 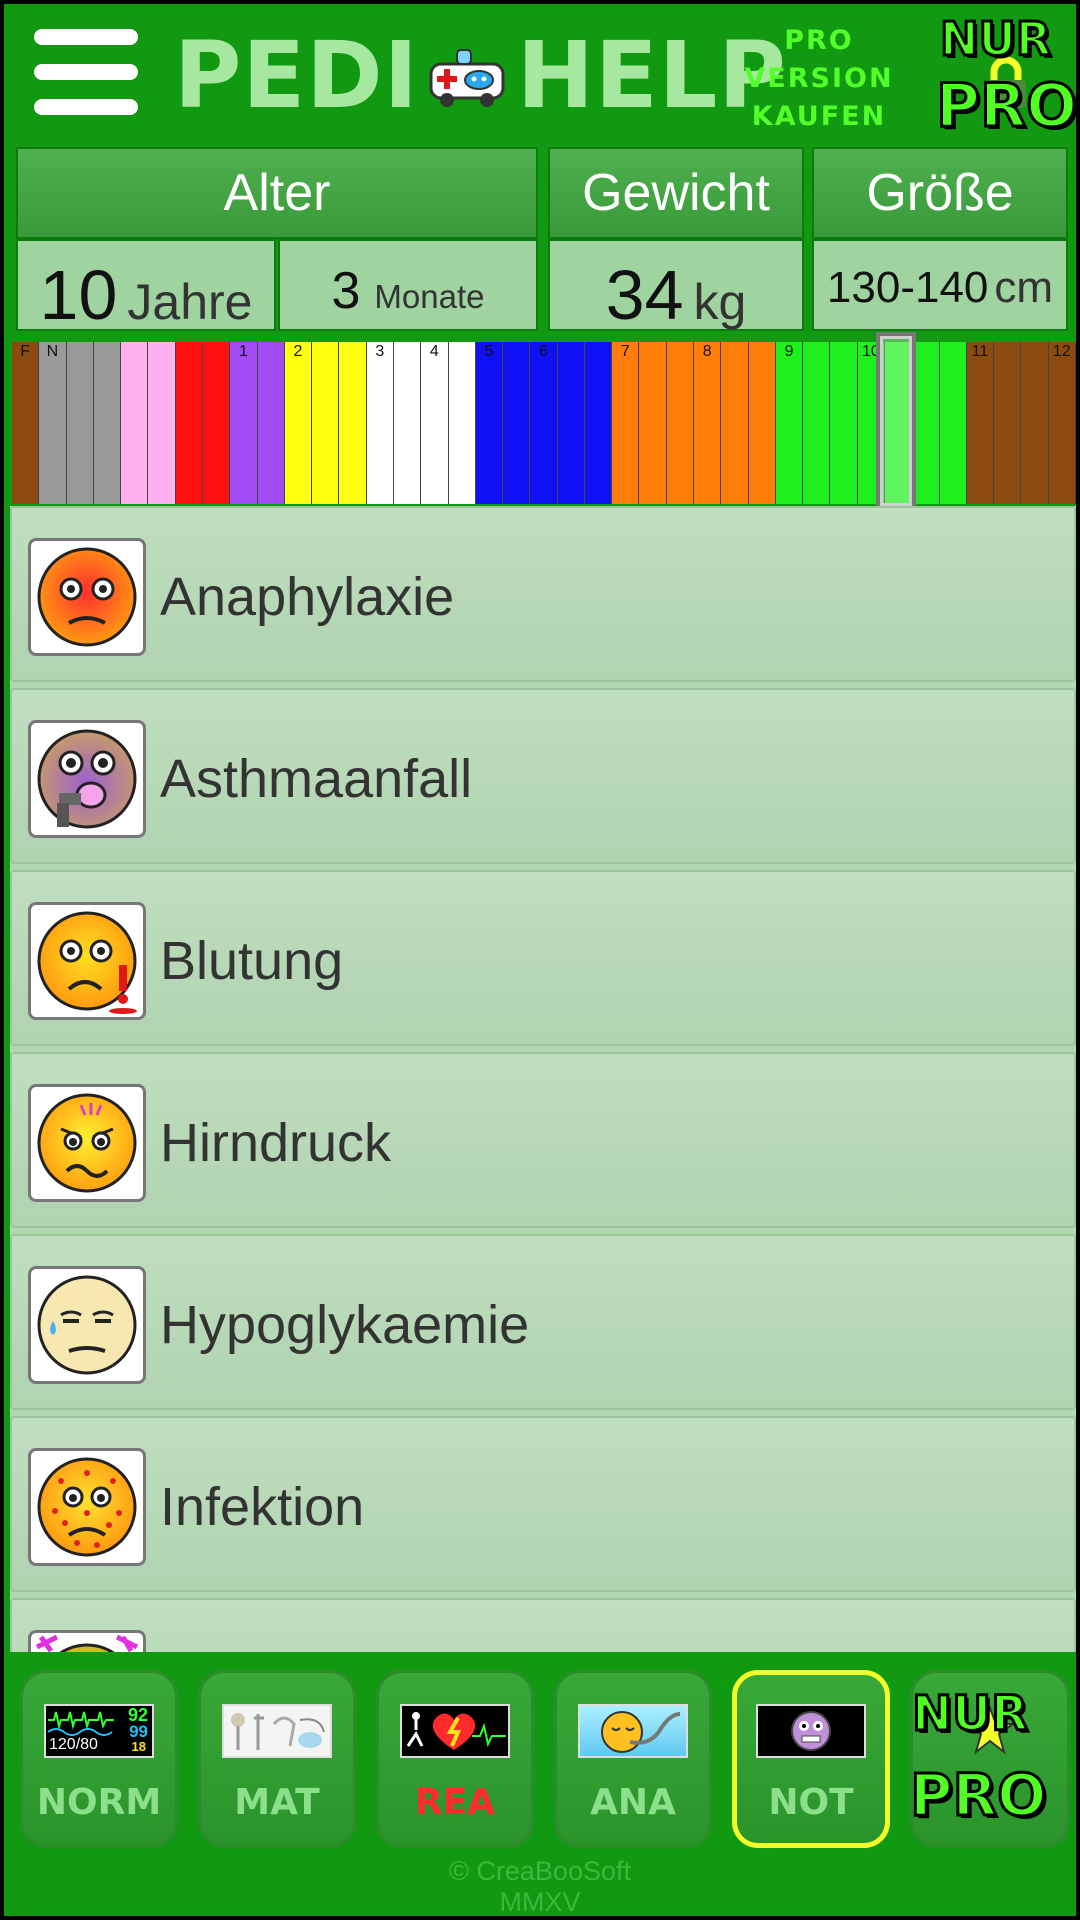 What do you see at coordinates (625, 351) in the screenshot?
I see `tape-stripe-label: 7` at bounding box center [625, 351].